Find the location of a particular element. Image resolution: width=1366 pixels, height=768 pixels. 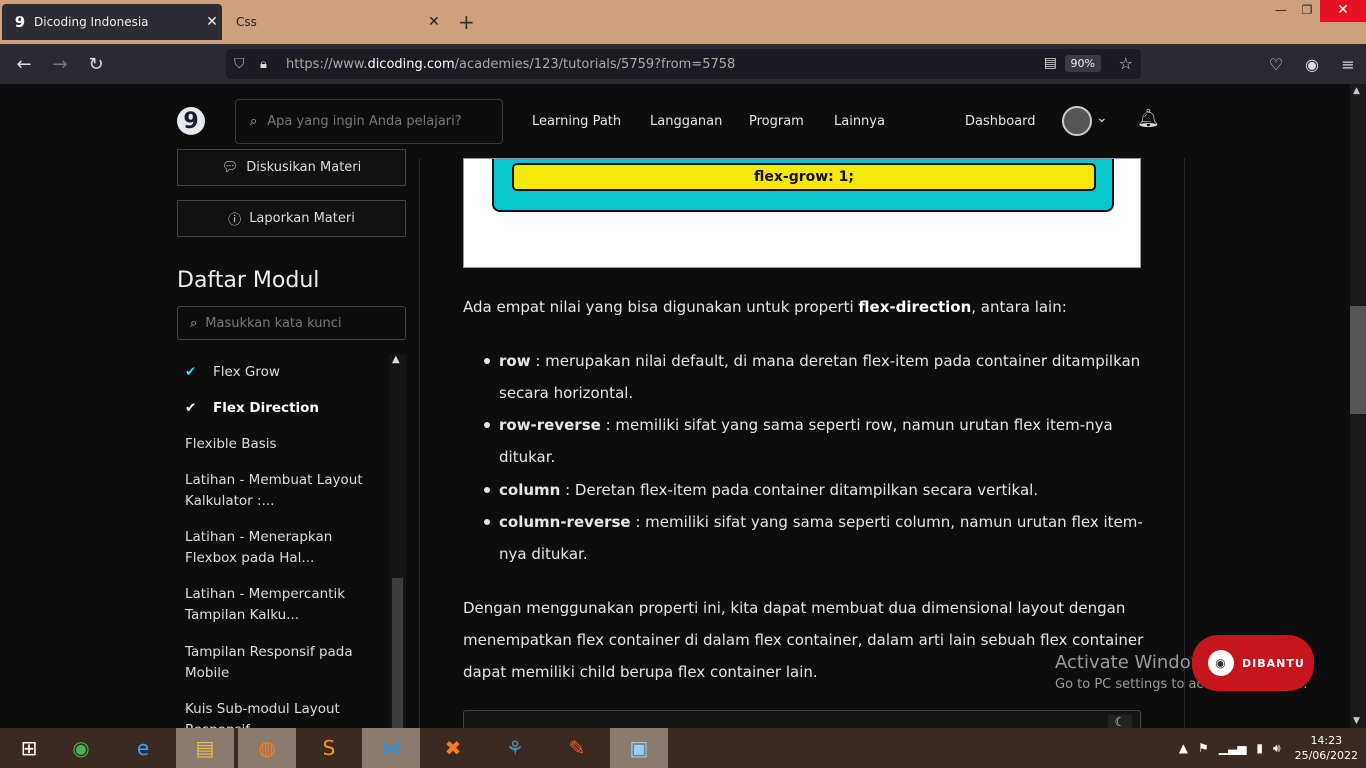

clock: 14:23 25/06/2022 is located at coordinates (1326, 748).